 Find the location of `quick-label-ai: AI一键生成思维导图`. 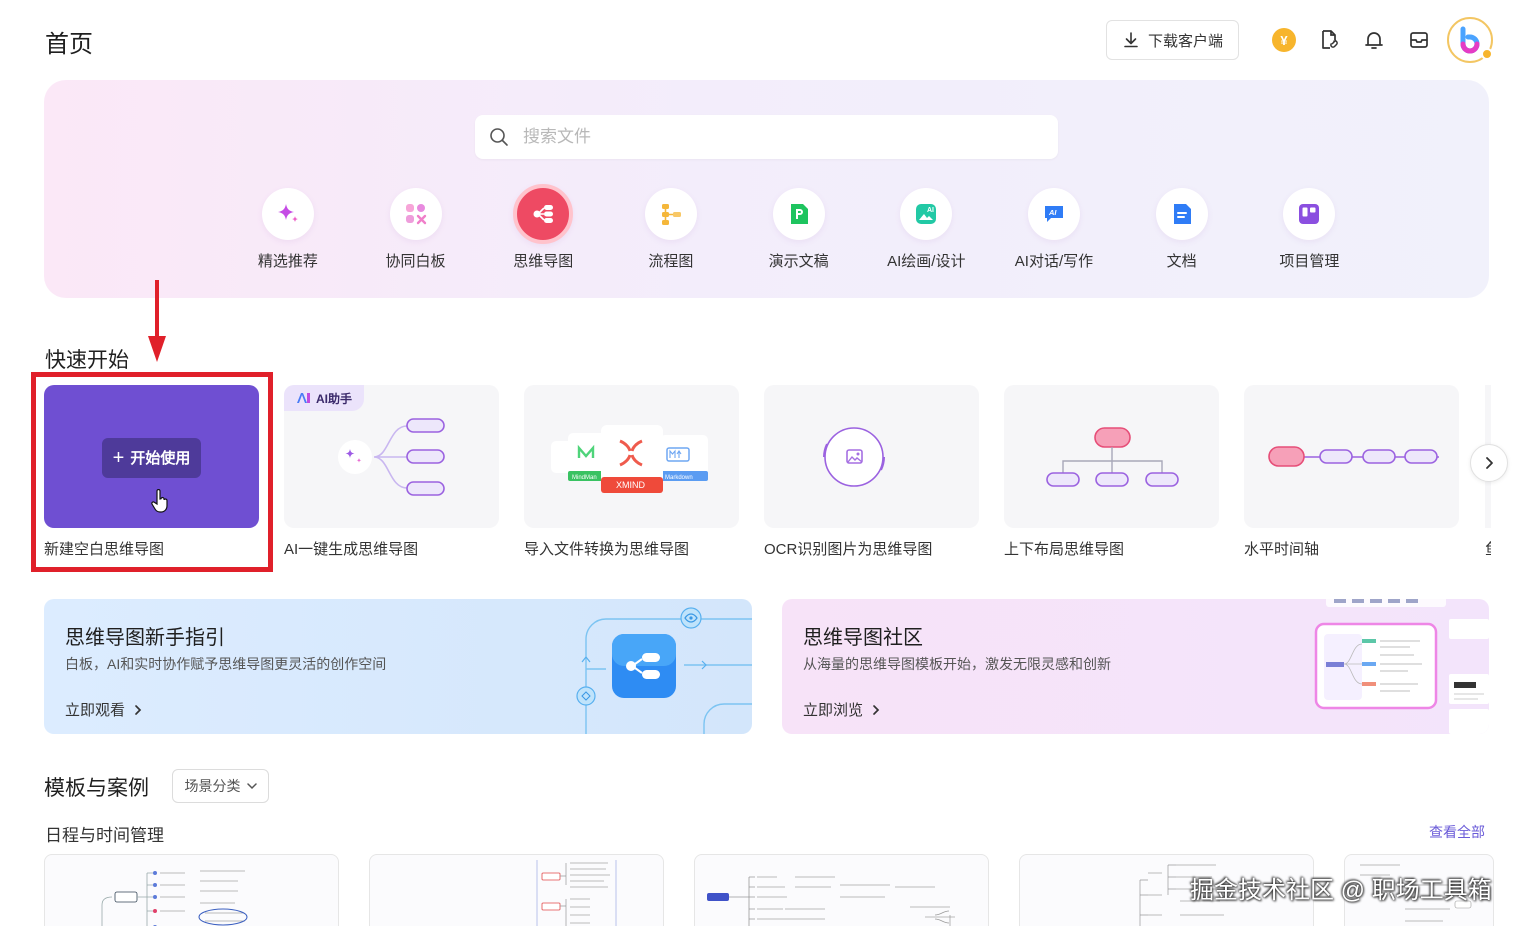

quick-label-ai: AI一键生成思维导图 is located at coordinates (351, 549).